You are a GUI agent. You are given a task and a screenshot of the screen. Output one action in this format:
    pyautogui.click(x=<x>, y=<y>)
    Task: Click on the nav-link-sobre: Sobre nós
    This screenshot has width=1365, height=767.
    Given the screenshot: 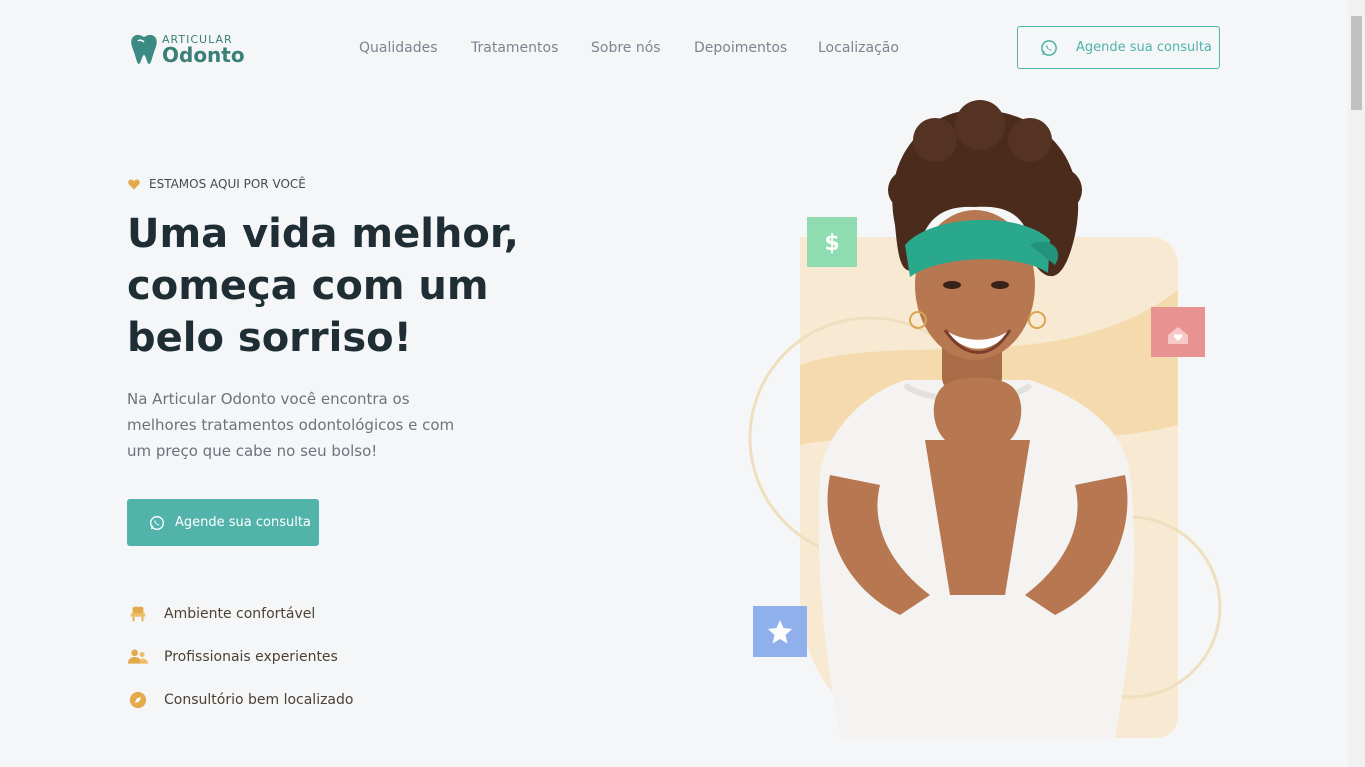 What is the action you would take?
    pyautogui.click(x=626, y=48)
    